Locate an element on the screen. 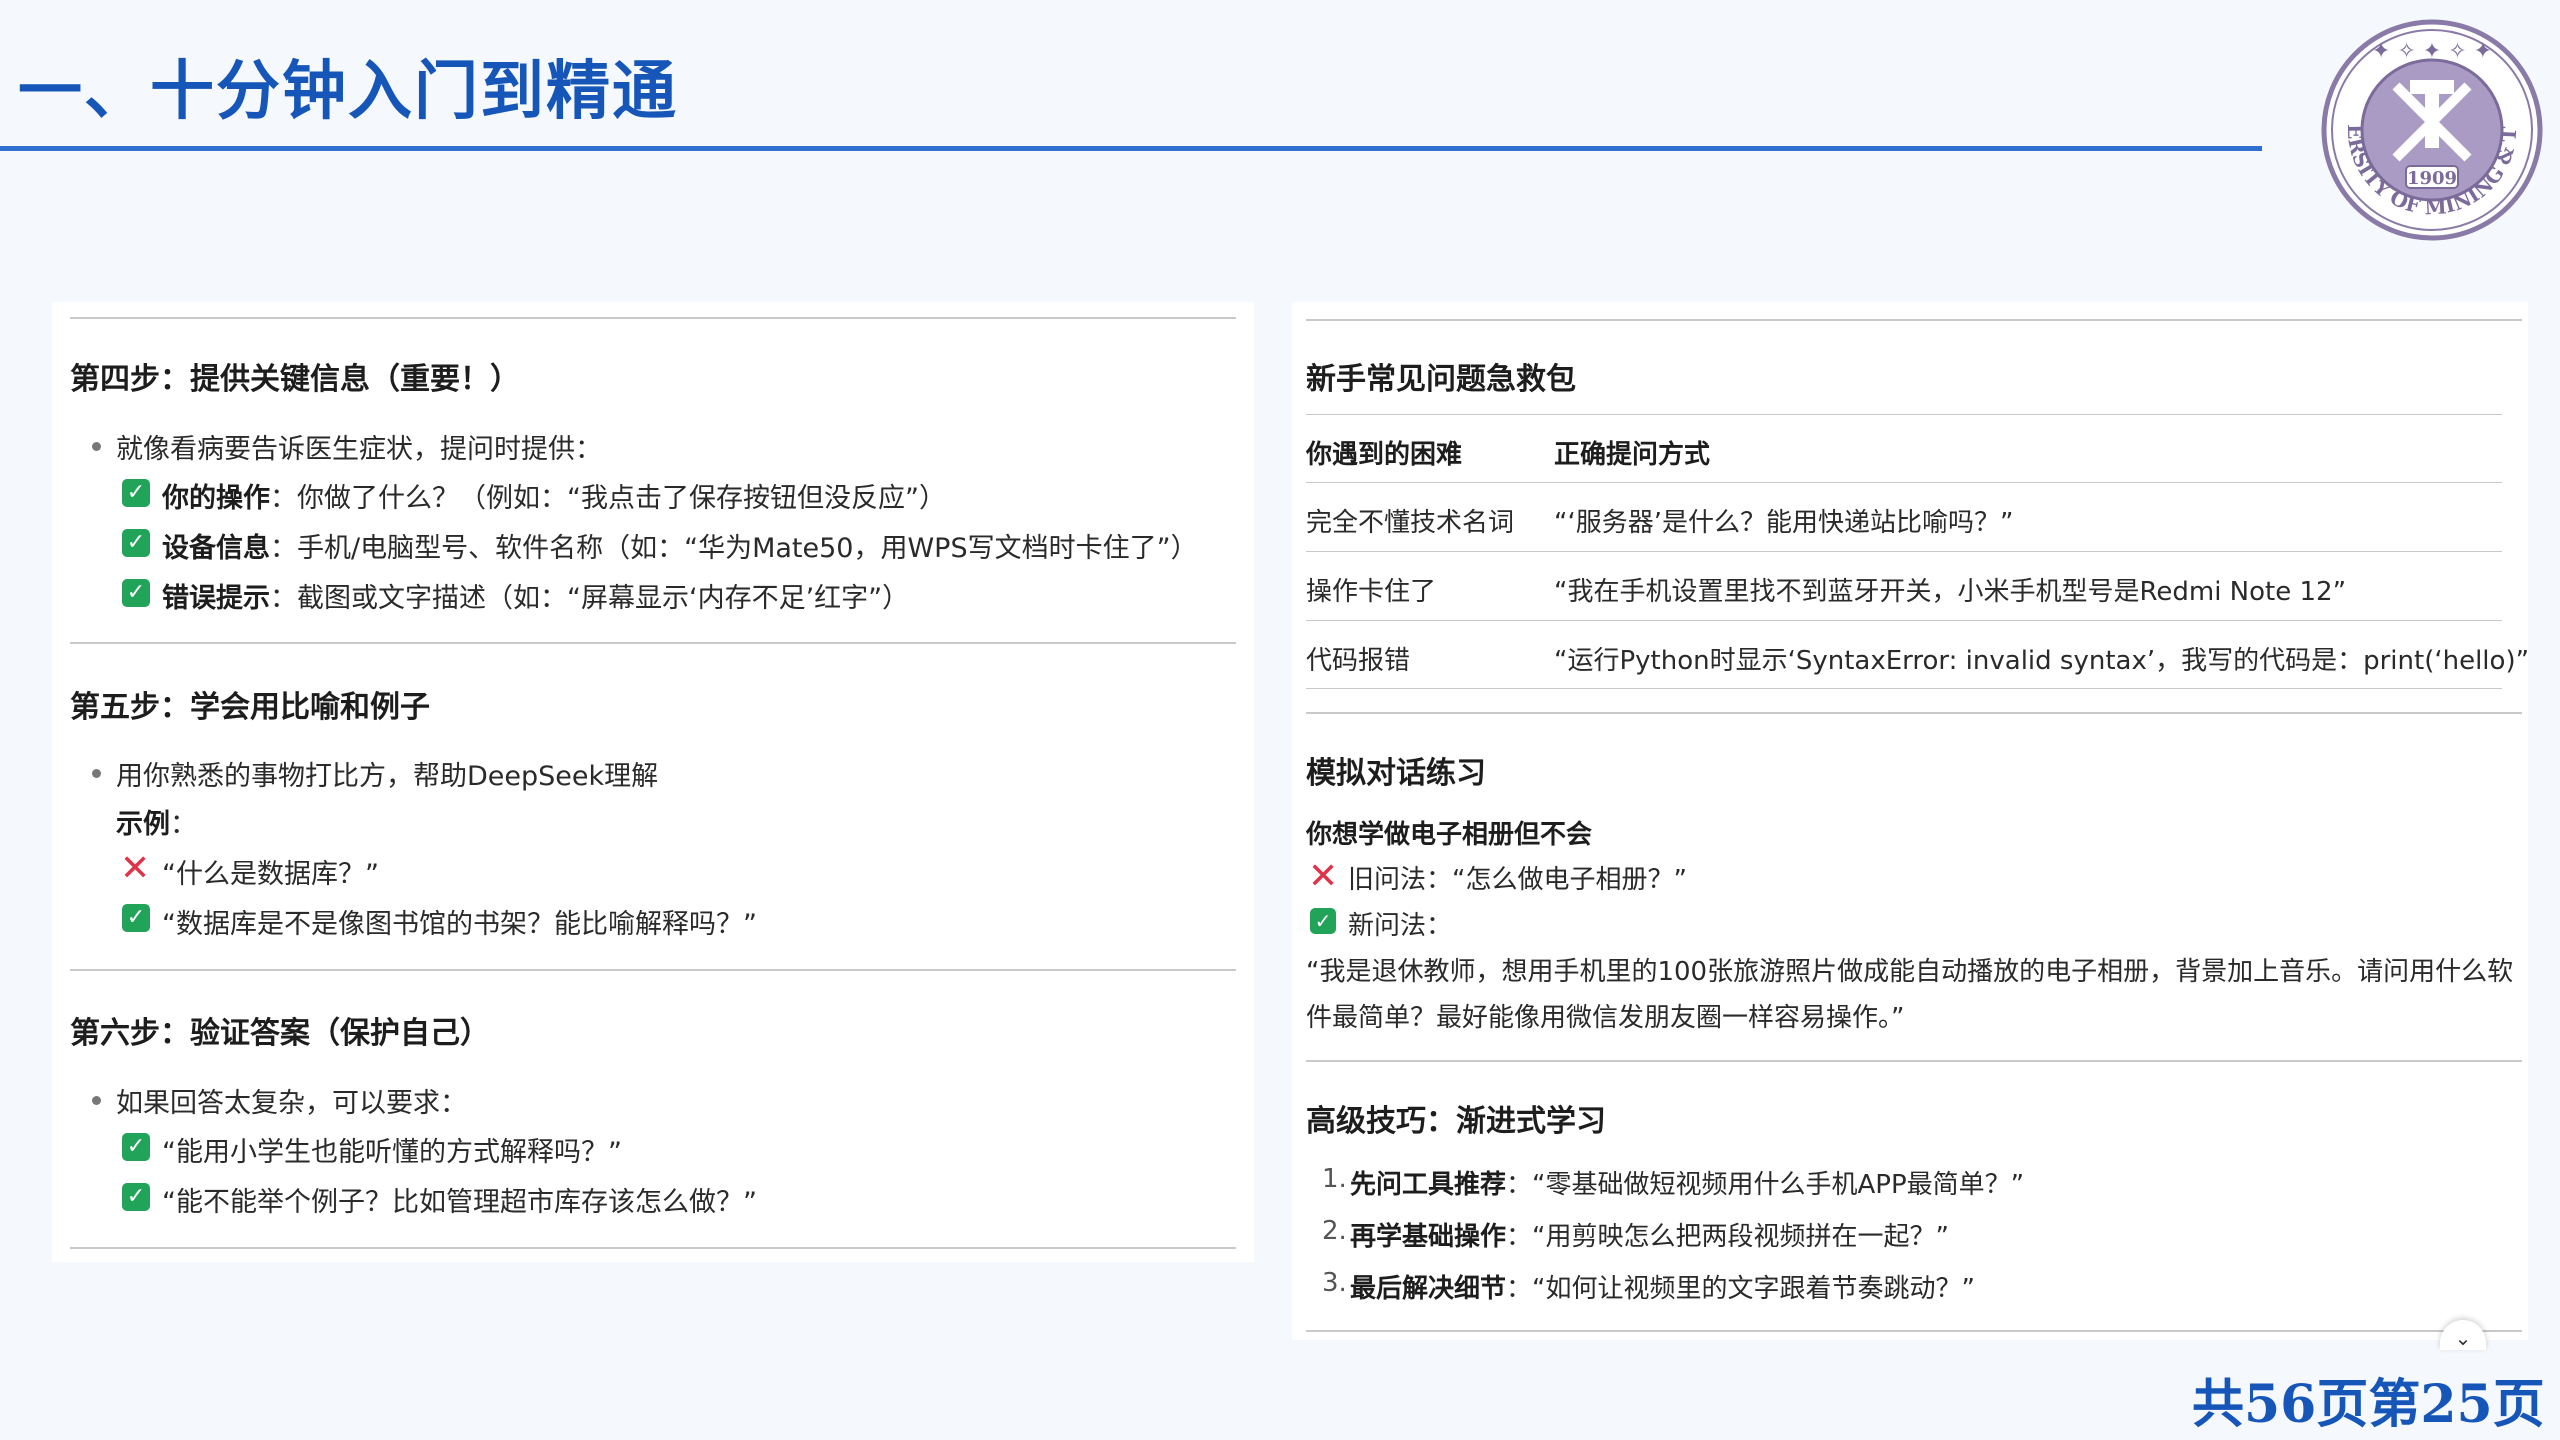  step4-intro: 就像看病要告诉医生症状，提问时提供： is located at coordinates (359, 449).